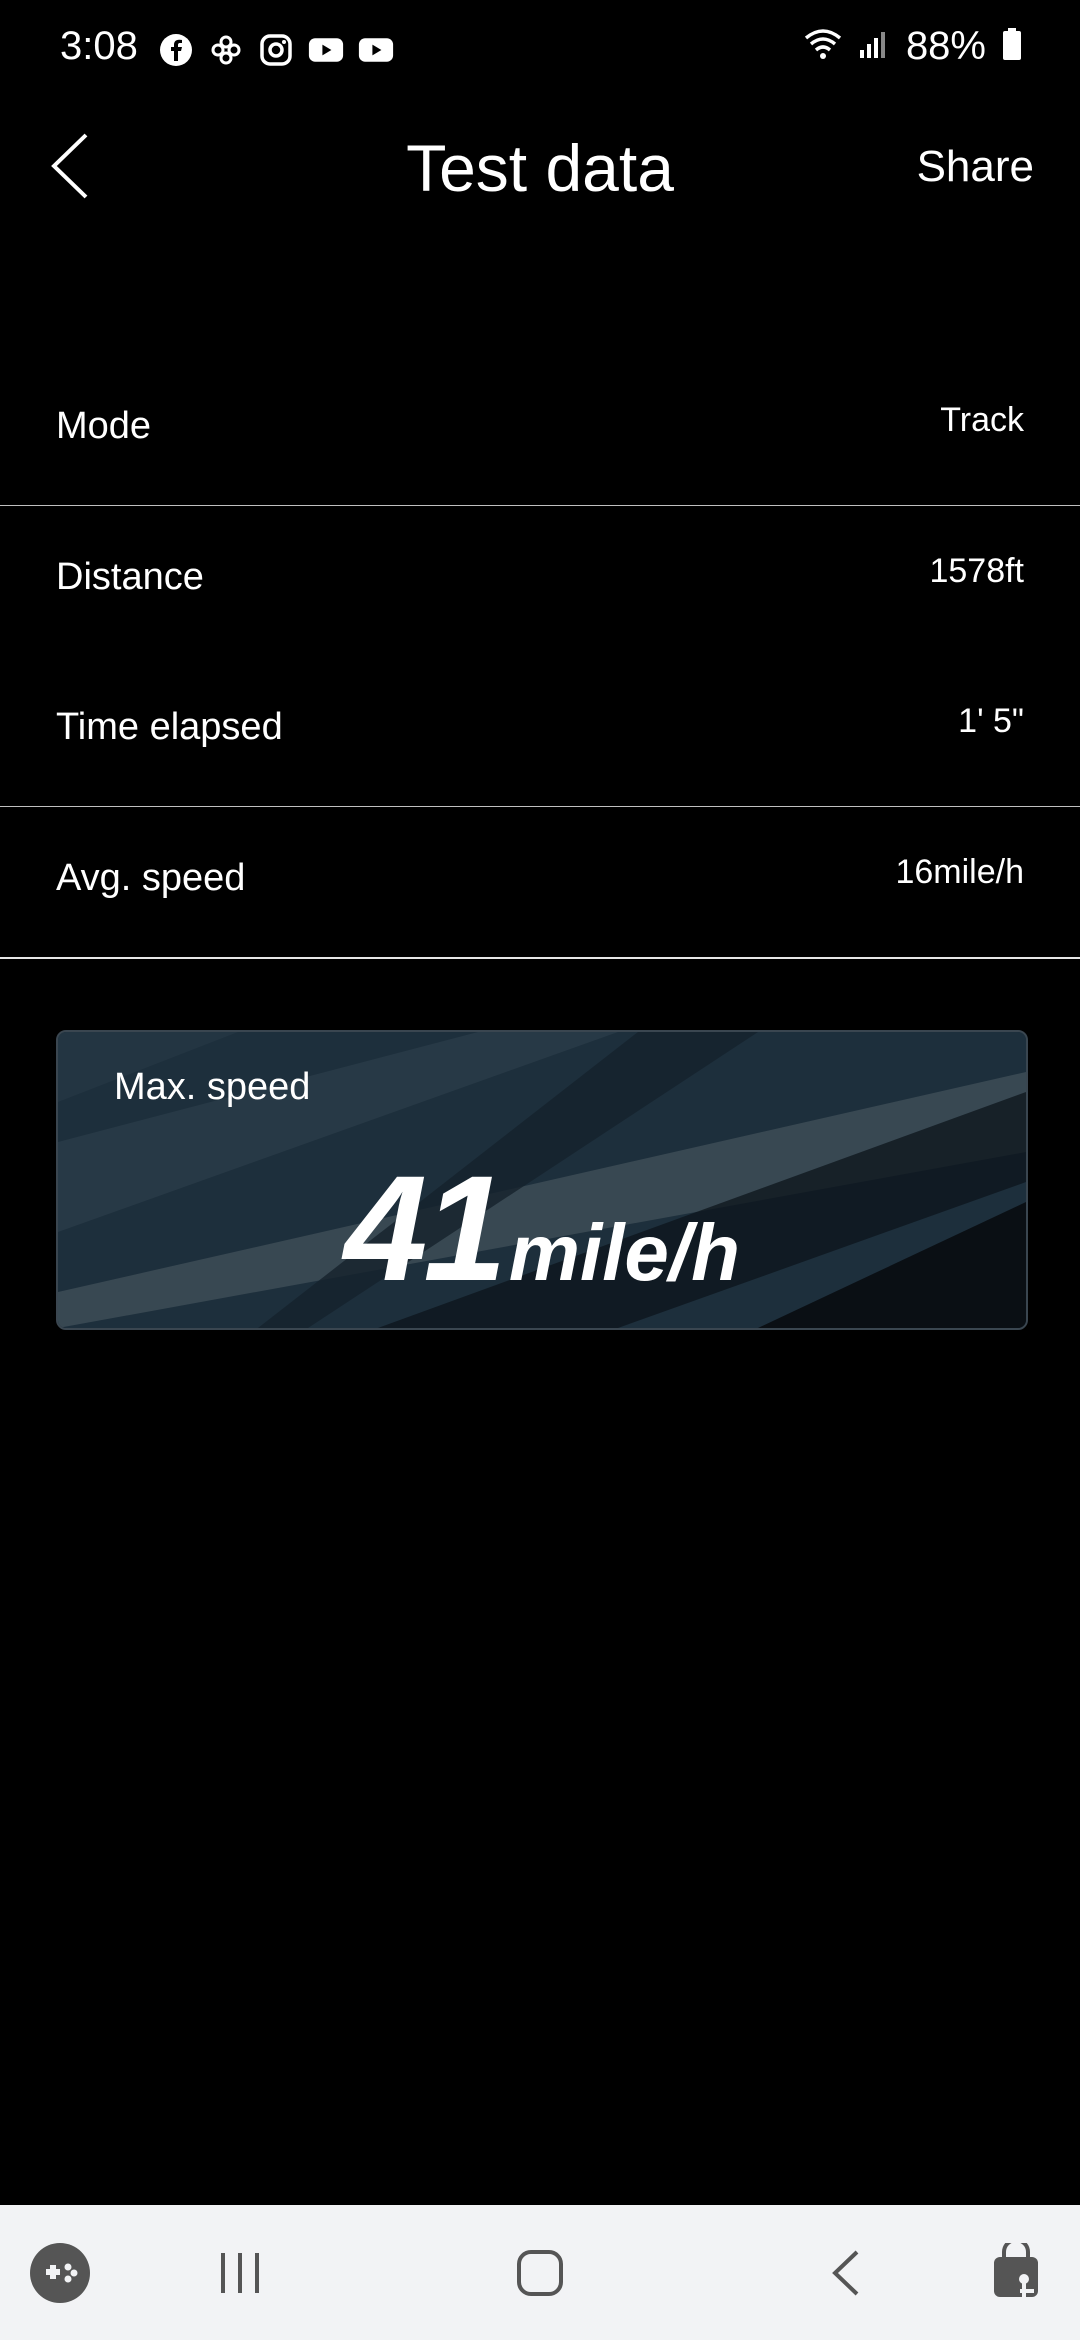 The height and width of the screenshot is (2340, 1080). I want to click on home-icon, so click(540, 2275).